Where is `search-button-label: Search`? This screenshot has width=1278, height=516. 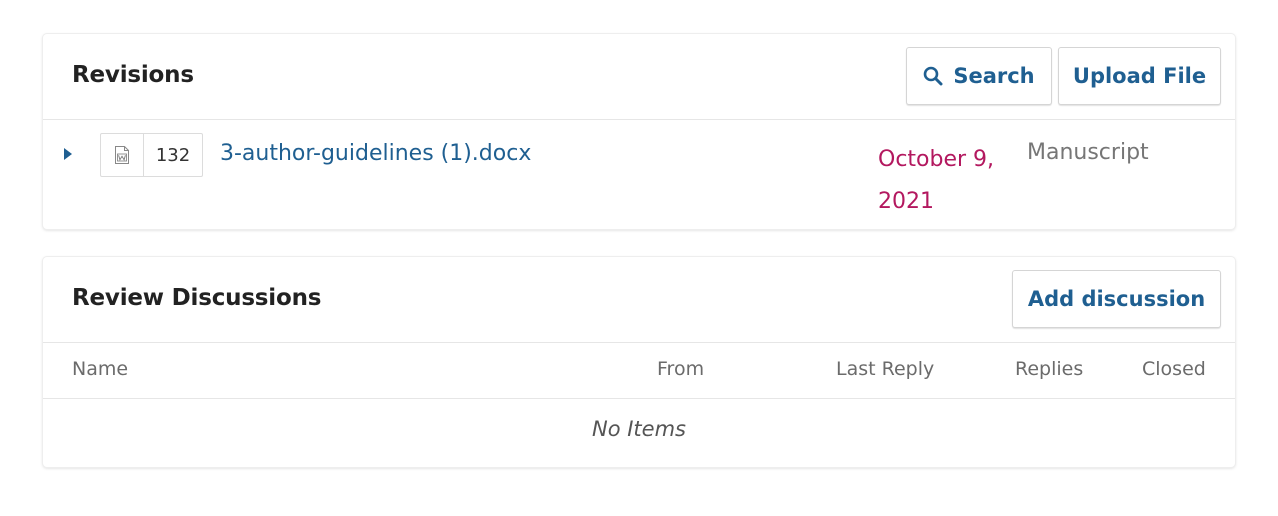 search-button-label: Search is located at coordinates (994, 76).